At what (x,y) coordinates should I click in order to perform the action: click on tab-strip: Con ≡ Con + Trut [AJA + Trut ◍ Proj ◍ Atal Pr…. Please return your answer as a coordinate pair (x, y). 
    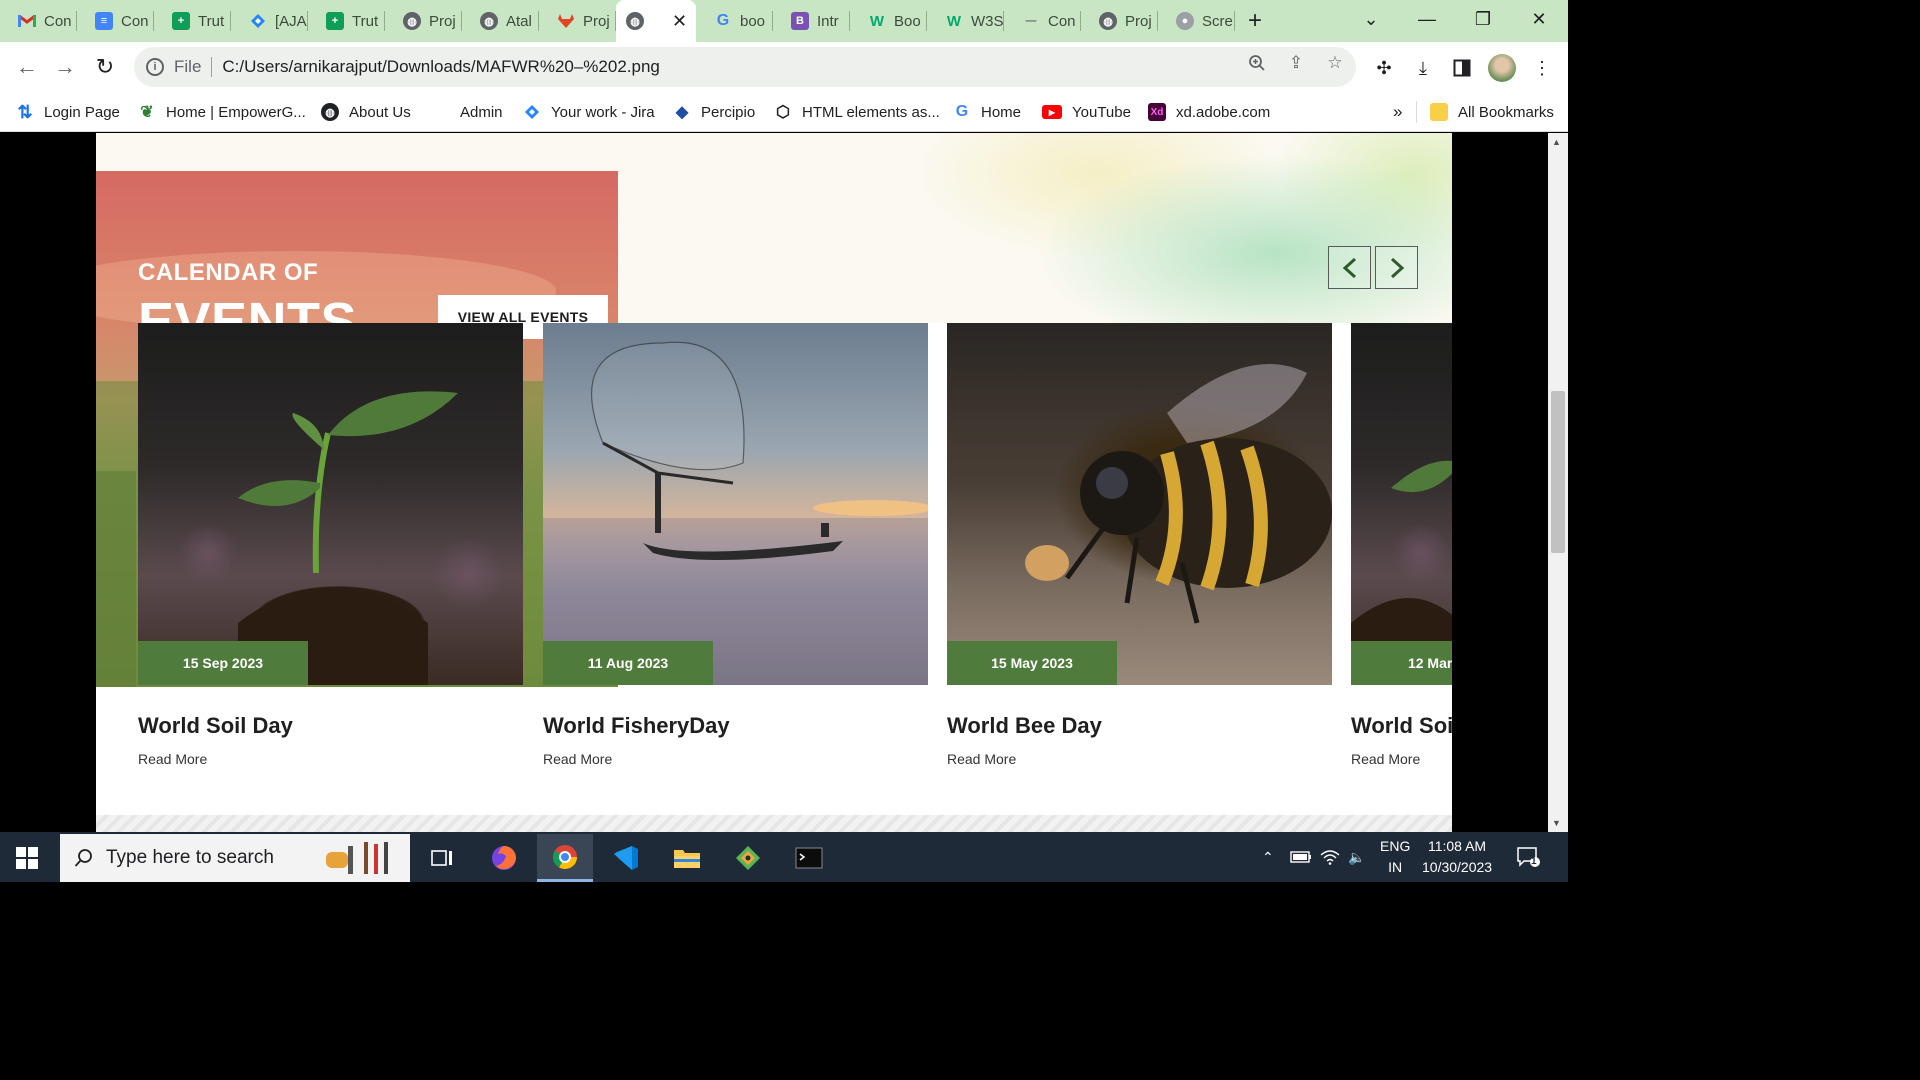
    Looking at the image, I should click on (784, 21).